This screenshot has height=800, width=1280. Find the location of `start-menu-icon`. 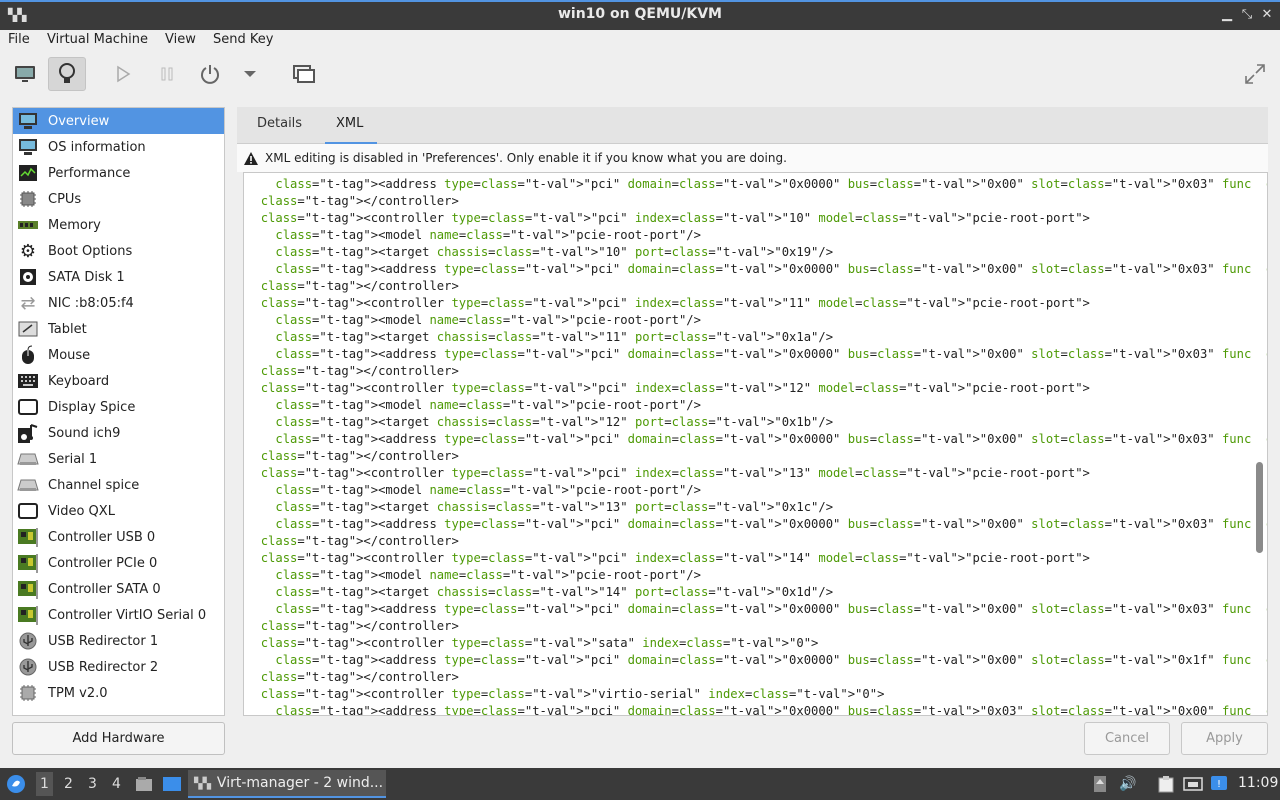

start-menu-icon is located at coordinates (16, 784).